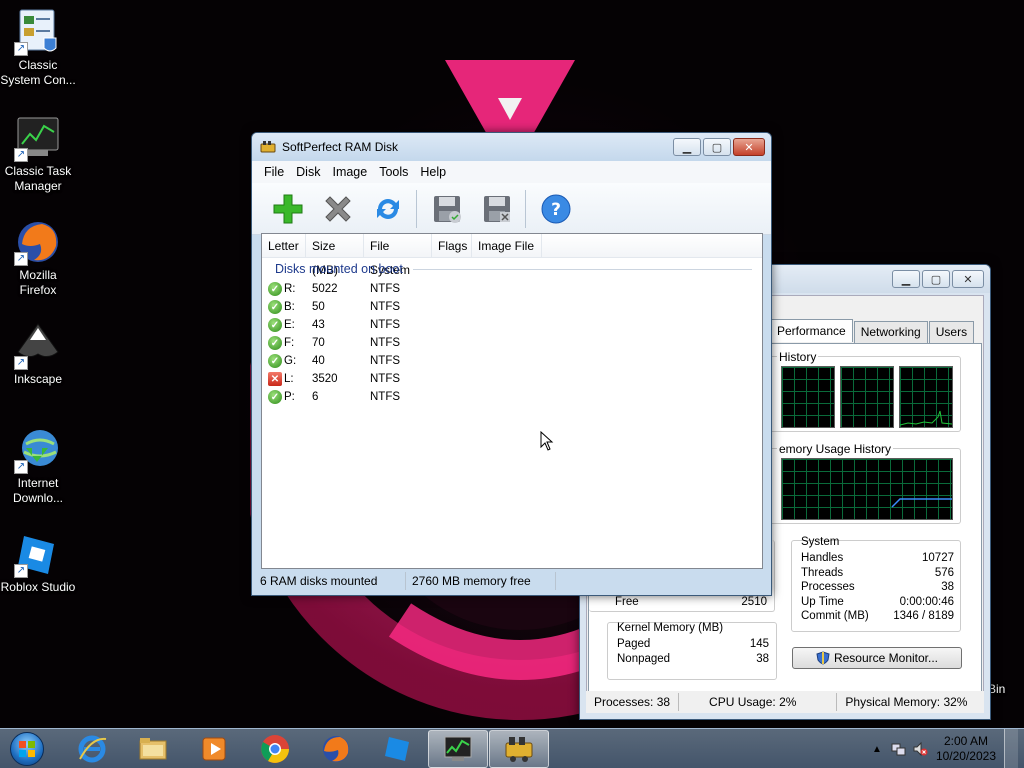 This screenshot has width=1024, height=768. What do you see at coordinates (38, 171) in the screenshot?
I see `desktop-icon-label: Classic Task` at bounding box center [38, 171].